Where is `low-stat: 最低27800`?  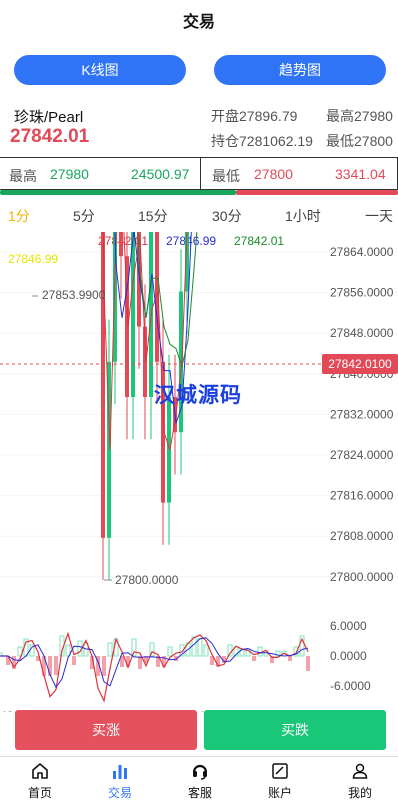
low-stat: 最低27800 is located at coordinates (359, 141).